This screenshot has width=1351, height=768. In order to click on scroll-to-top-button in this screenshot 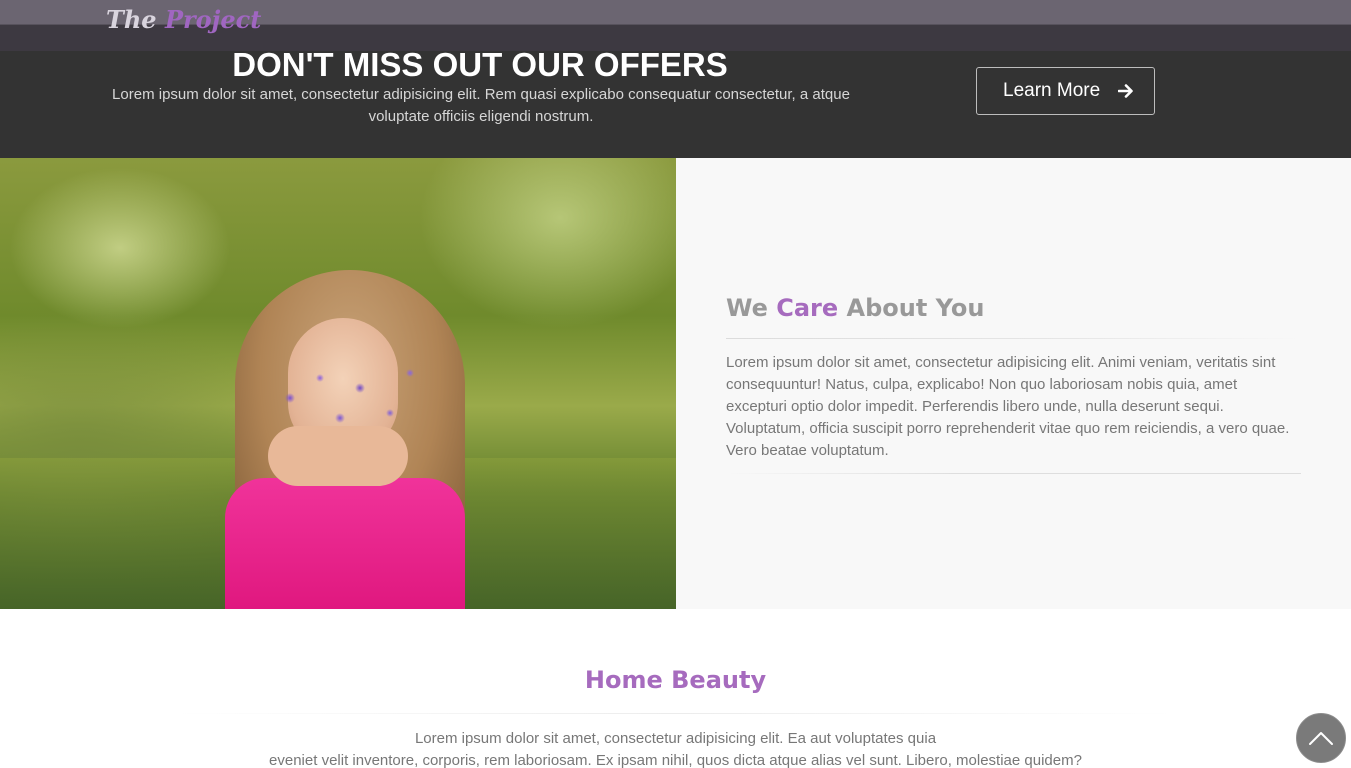, I will do `click(1321, 738)`.